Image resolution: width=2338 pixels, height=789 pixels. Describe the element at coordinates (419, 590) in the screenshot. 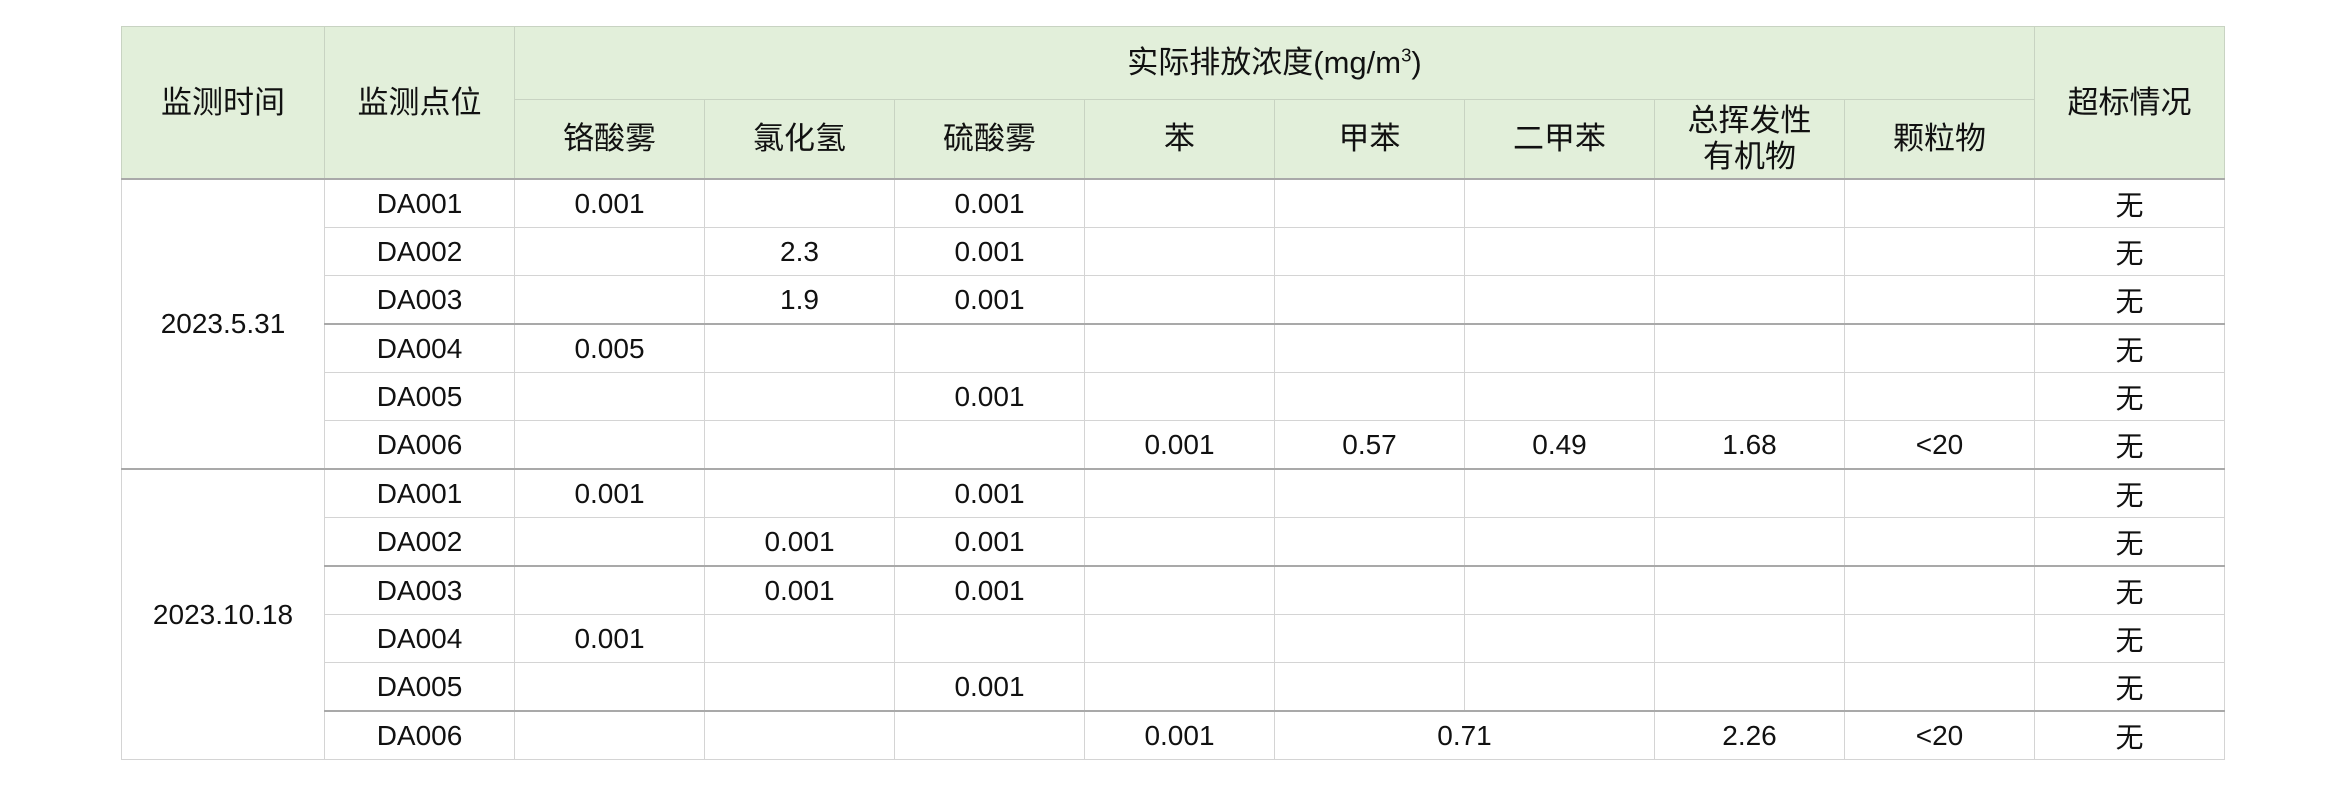

I see `point-cell: DA003` at that location.